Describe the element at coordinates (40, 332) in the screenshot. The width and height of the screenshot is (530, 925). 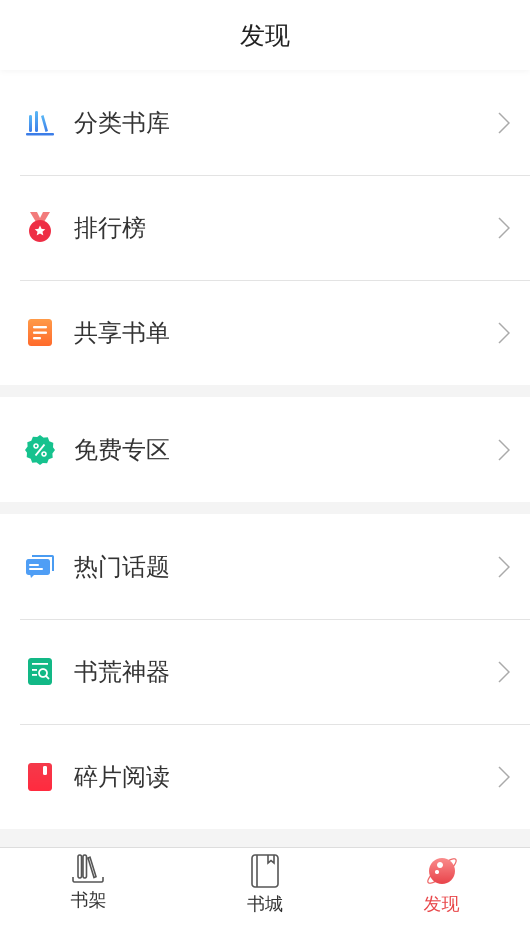
I see `document-icon` at that location.